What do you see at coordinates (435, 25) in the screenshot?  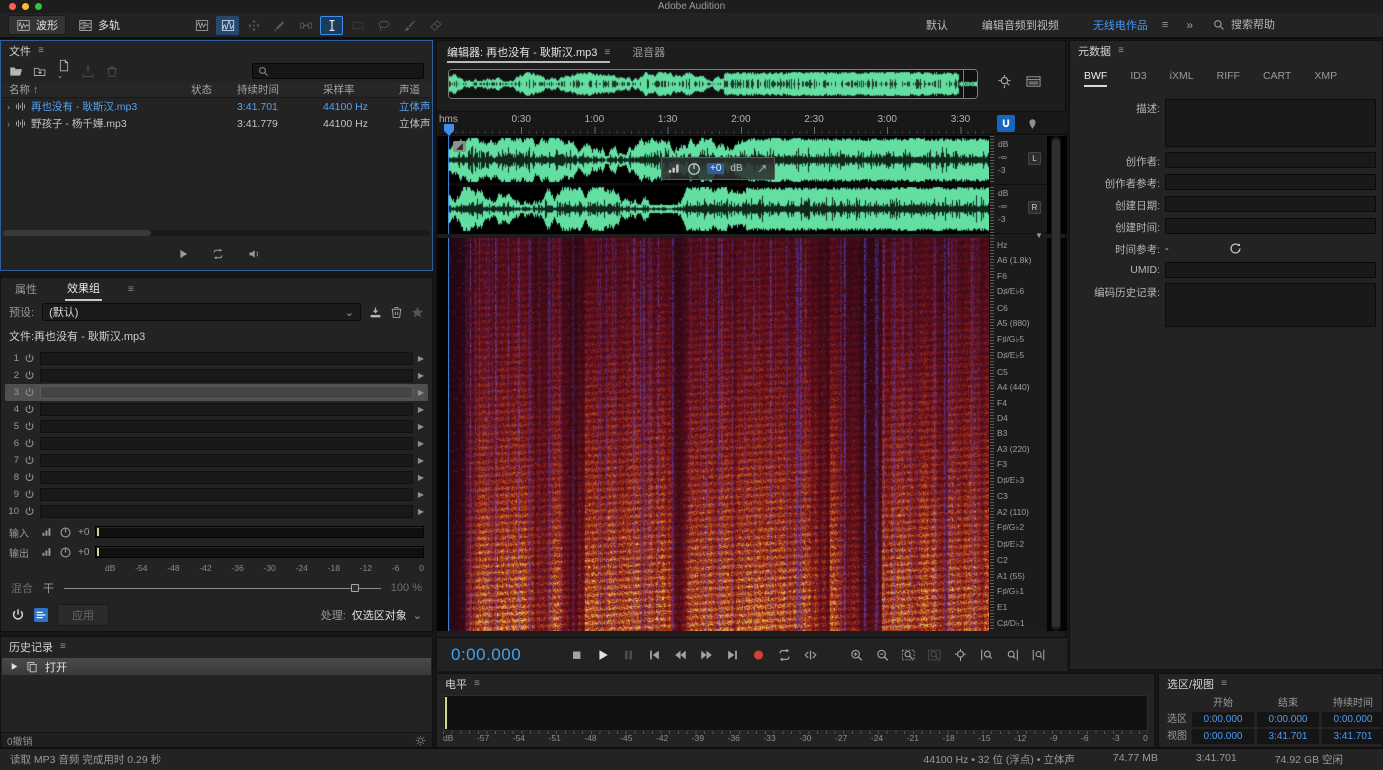 I see `spot-healing-brush-tool-icon` at bounding box center [435, 25].